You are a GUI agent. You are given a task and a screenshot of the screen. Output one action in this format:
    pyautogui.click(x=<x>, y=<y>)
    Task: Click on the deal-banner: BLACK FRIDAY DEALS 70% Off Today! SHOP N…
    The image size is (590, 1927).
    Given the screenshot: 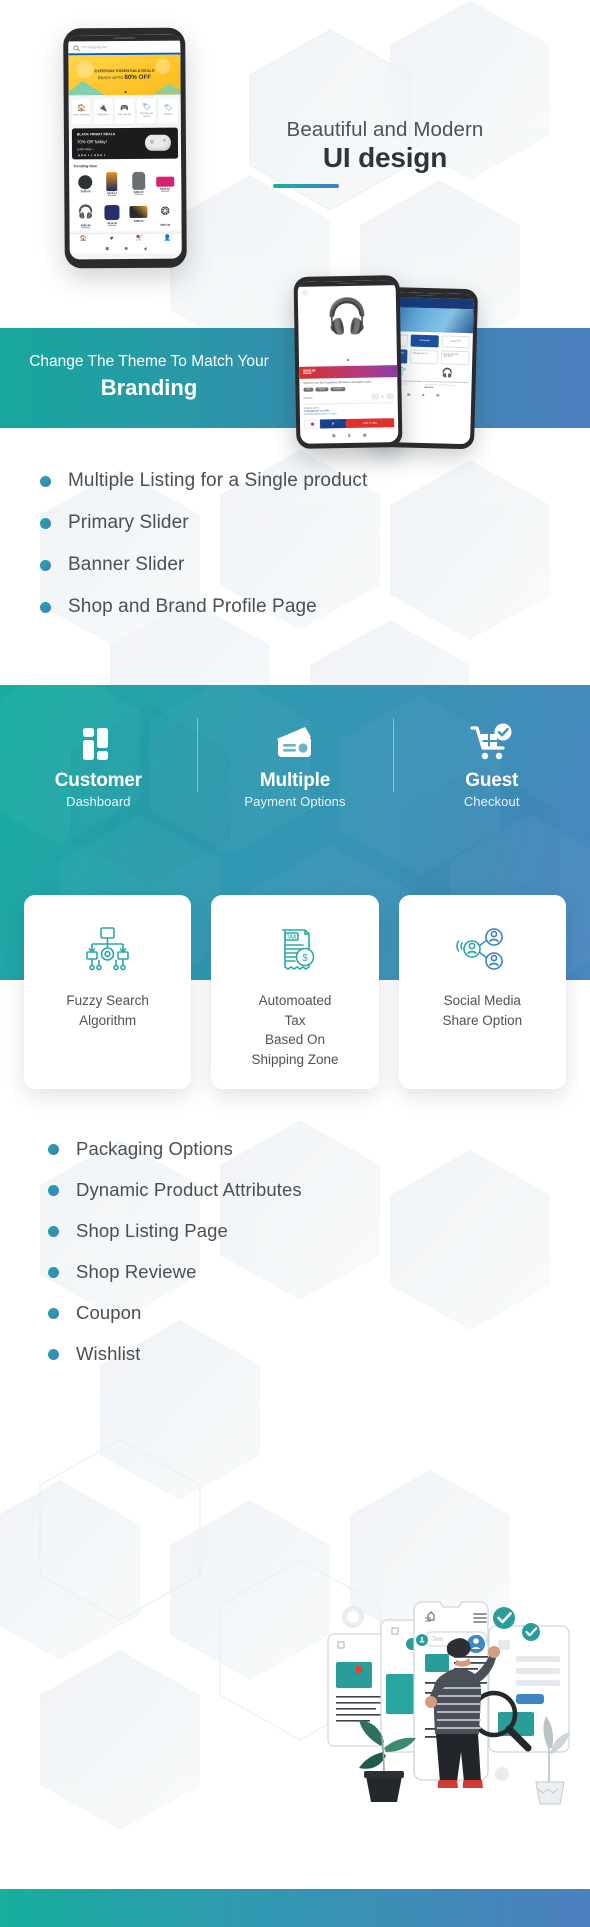 What is the action you would take?
    pyautogui.click(x=125, y=143)
    